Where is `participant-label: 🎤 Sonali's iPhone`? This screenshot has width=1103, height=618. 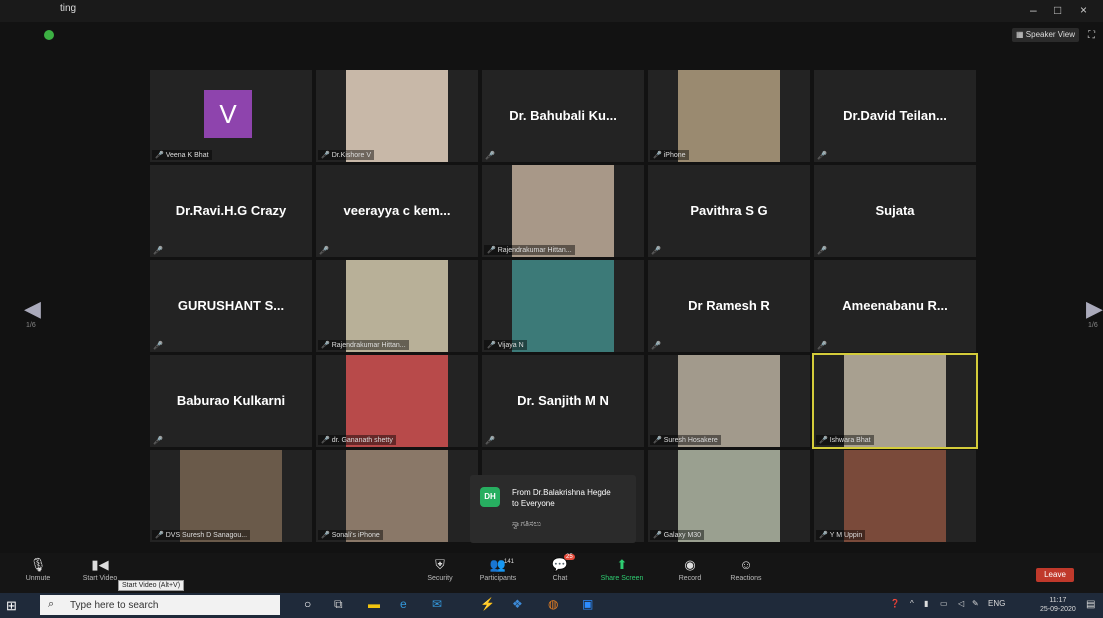 participant-label: 🎤 Sonali's iPhone is located at coordinates (350, 535).